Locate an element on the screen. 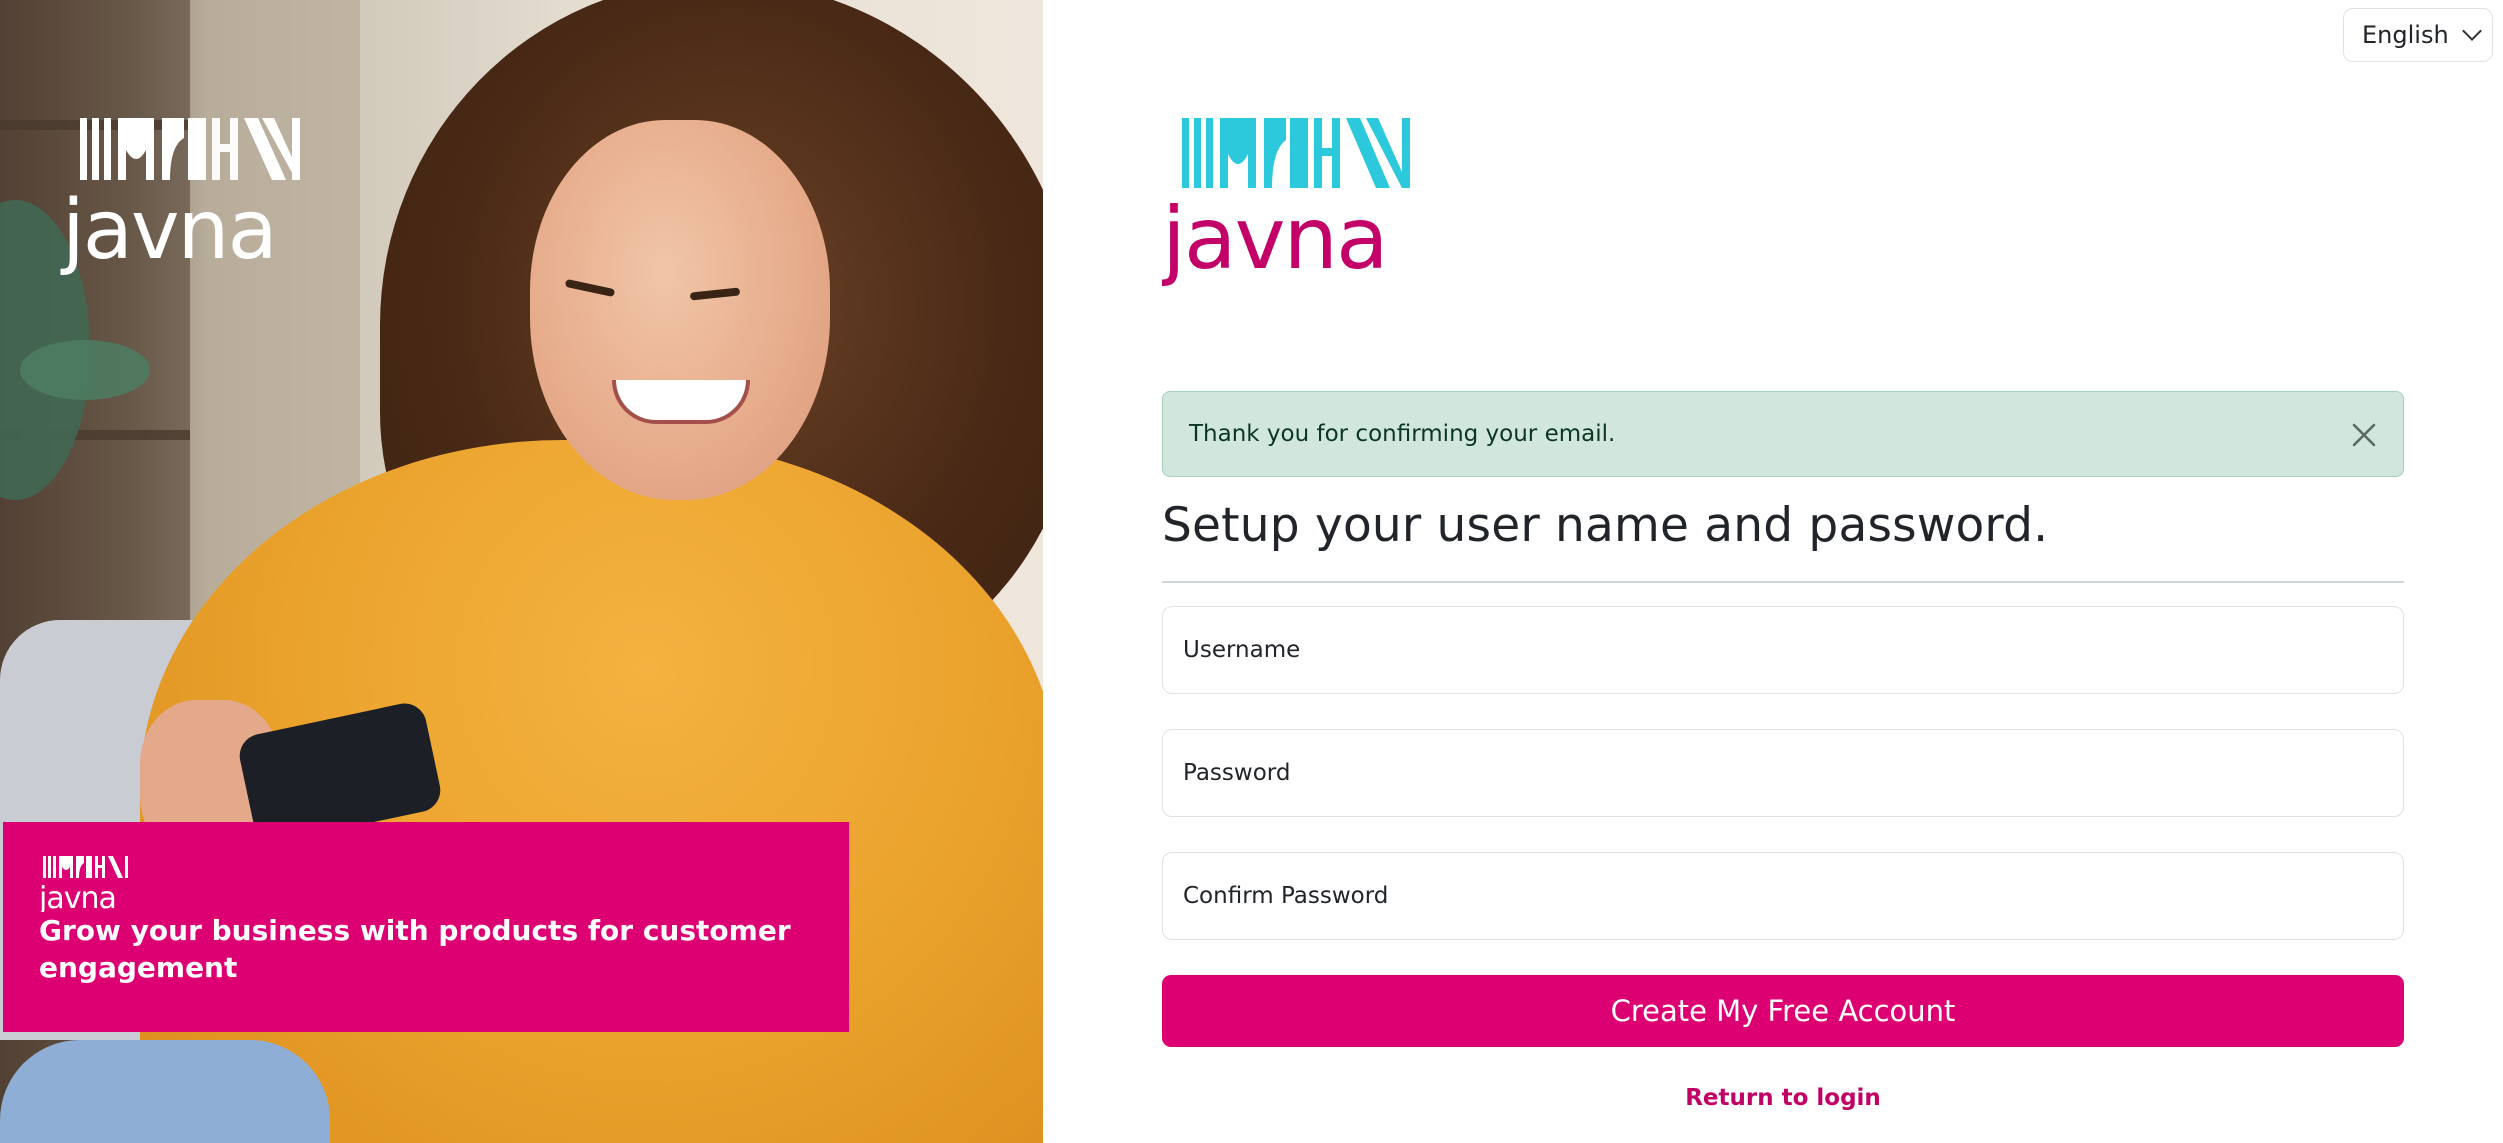 This screenshot has height=1143, width=2503. confirm-password-input: Confirm Password is located at coordinates (1783, 896).